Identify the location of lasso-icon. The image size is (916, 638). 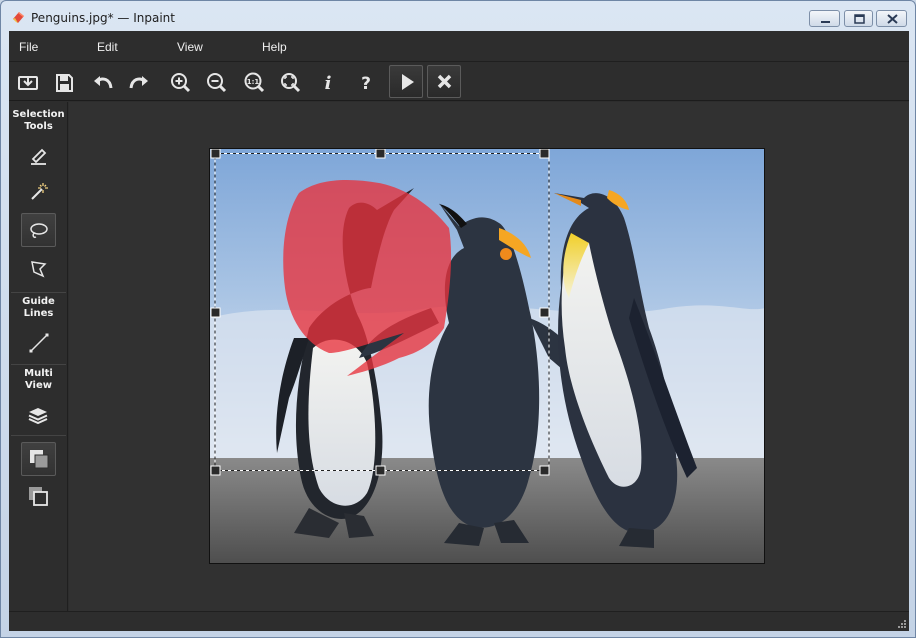
(39, 230).